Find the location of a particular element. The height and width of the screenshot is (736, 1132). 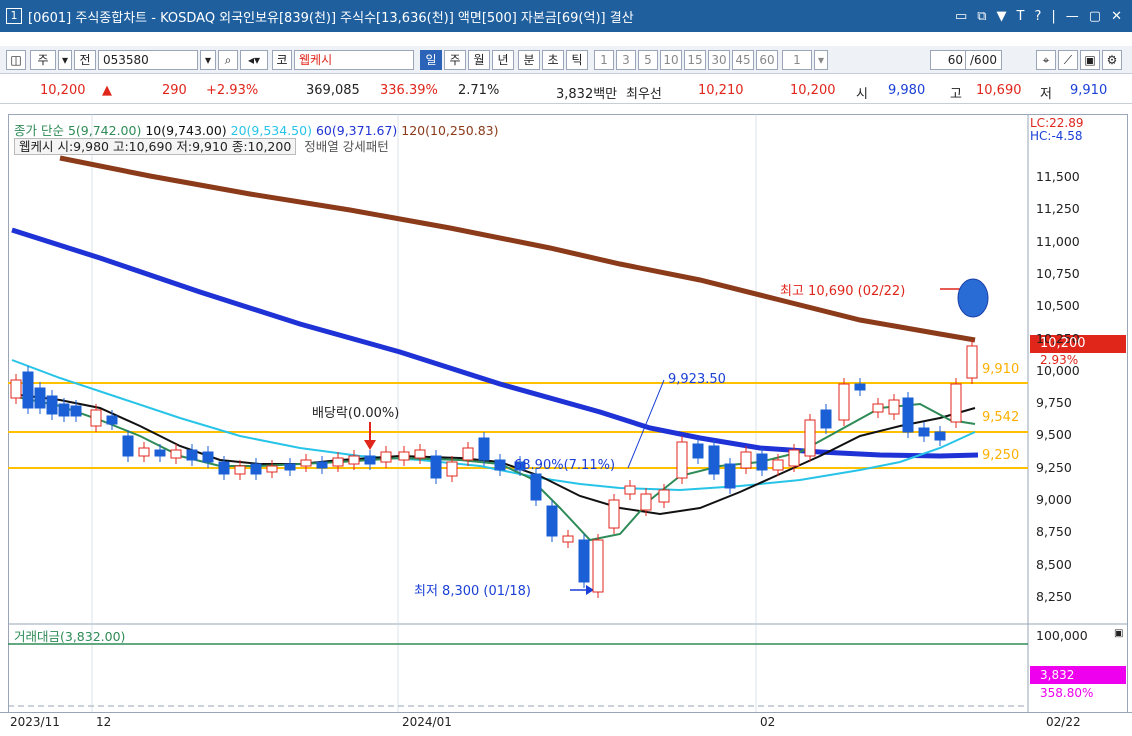

trend-value-label: 9,923.50 is located at coordinates (697, 379).